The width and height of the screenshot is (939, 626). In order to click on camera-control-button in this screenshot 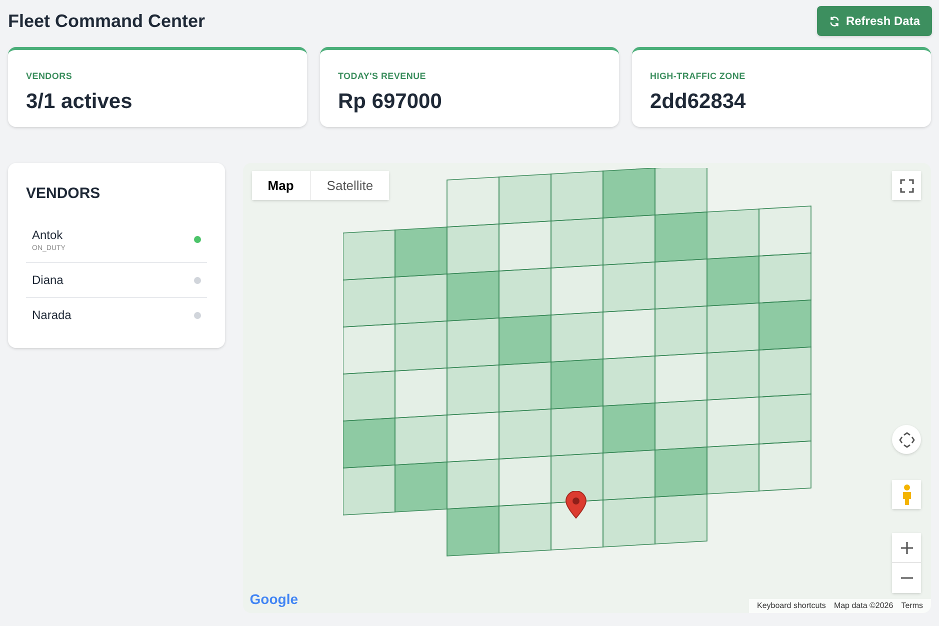, I will do `click(906, 439)`.